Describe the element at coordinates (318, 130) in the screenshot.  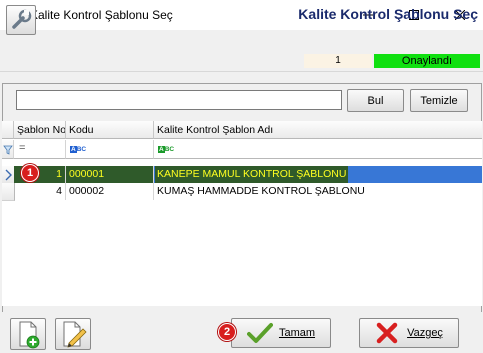
I see `column-header-sablon-adi: Kalite Kontrol Şablon Adı` at that location.